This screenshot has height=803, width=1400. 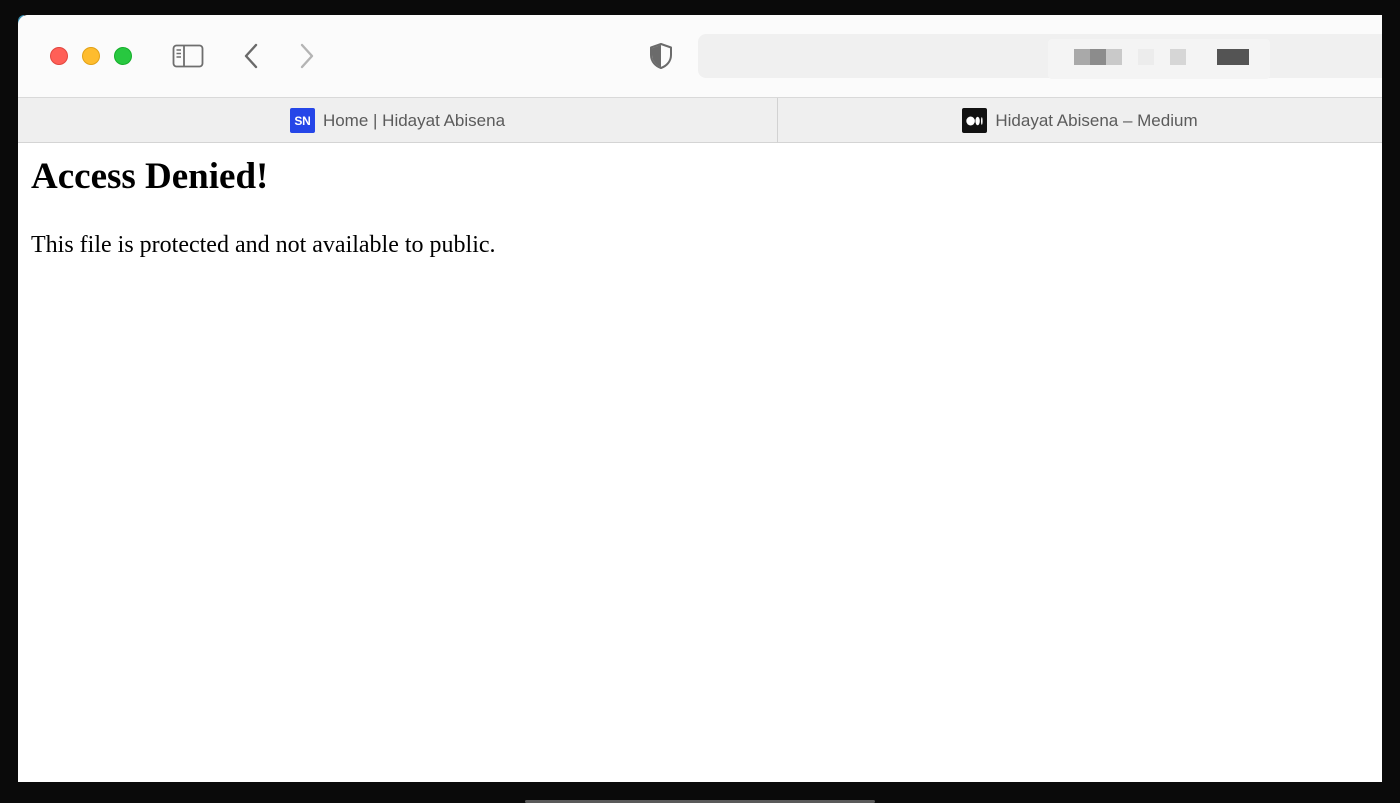 I want to click on privacy-report-button, so click(x=661, y=56).